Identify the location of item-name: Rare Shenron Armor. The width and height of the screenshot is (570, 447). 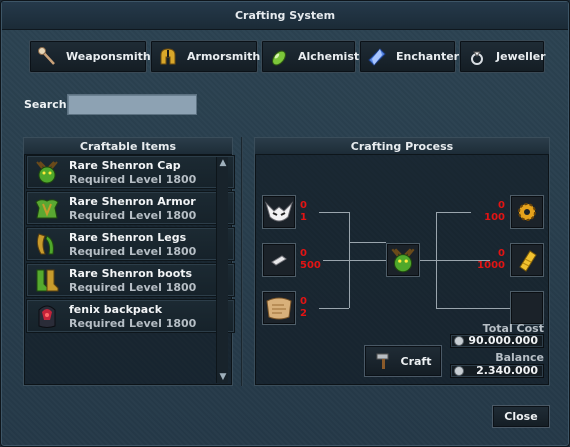
(132, 201).